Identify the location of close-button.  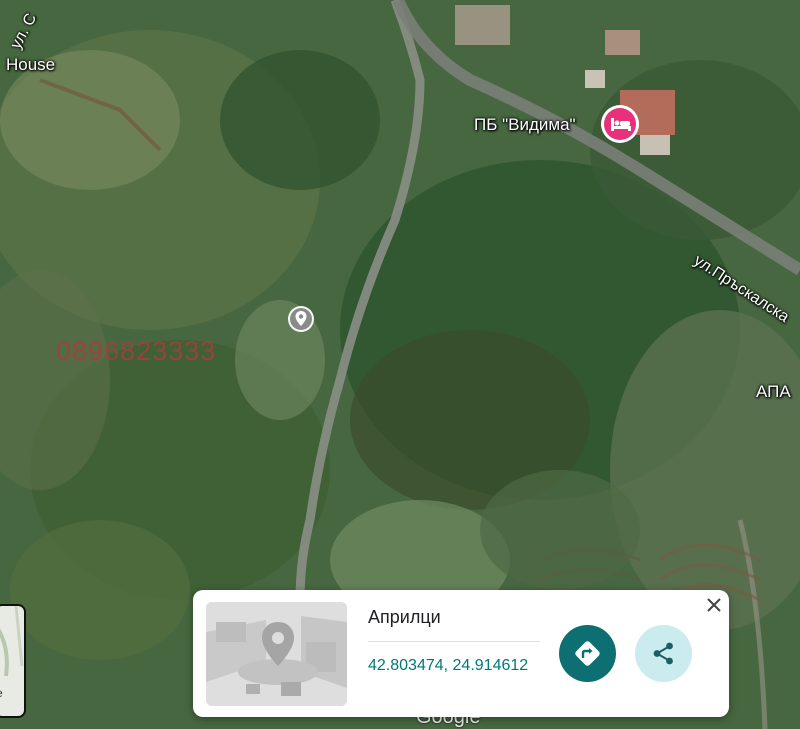
(714, 605).